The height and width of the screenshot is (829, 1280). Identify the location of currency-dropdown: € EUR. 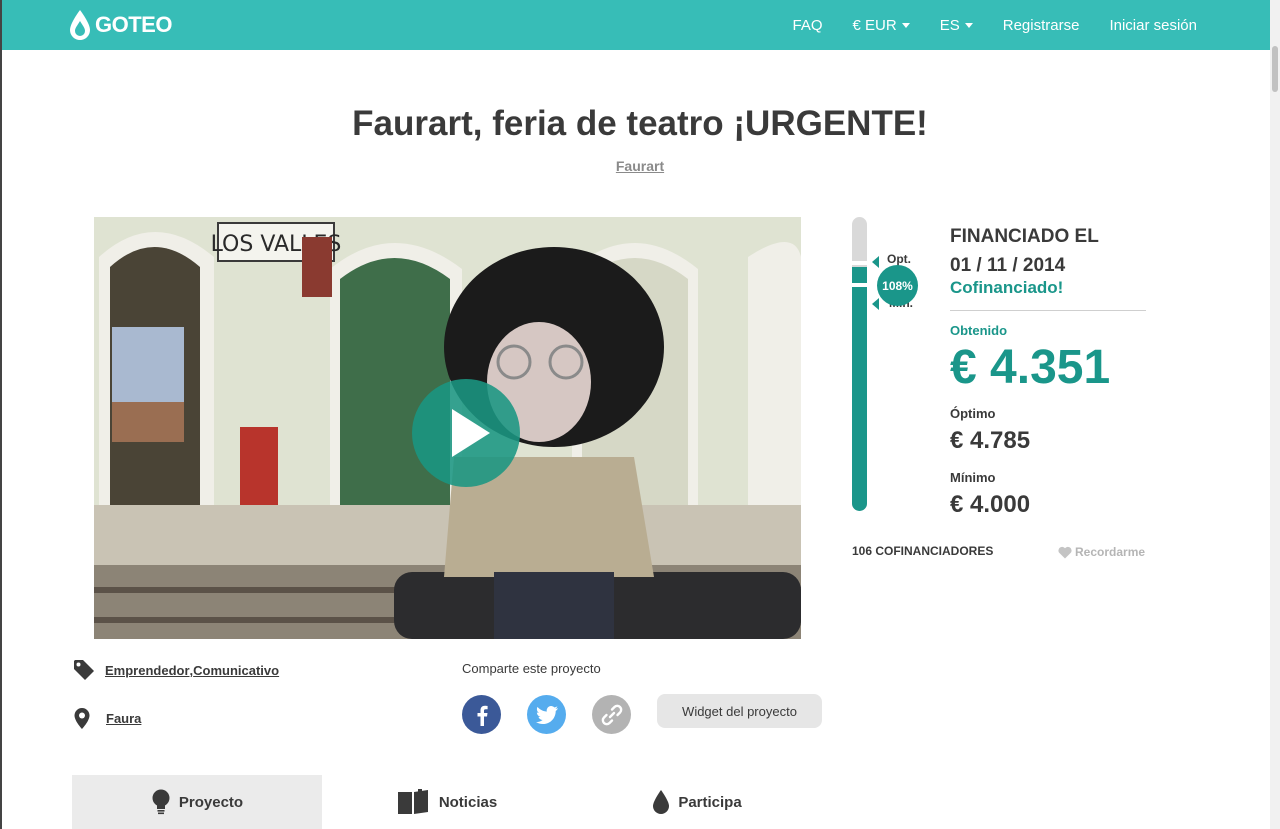
(881, 25).